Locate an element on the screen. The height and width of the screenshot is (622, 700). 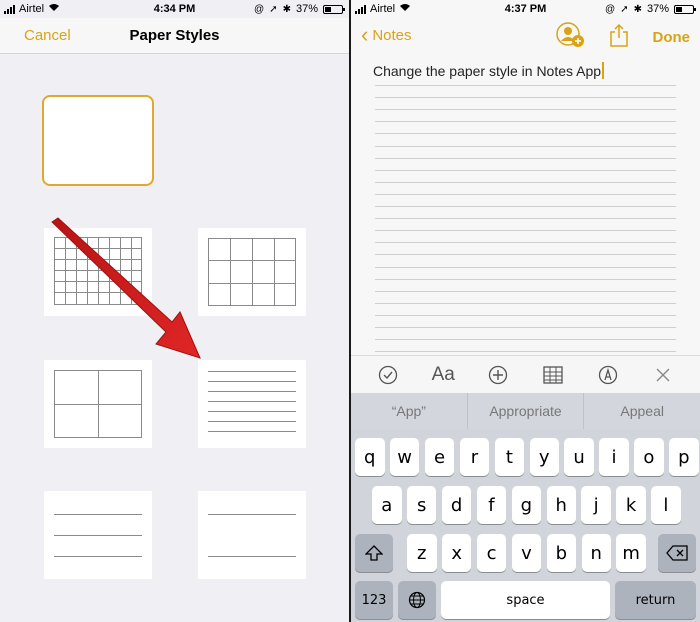
add-person-icon is located at coordinates (570, 37).